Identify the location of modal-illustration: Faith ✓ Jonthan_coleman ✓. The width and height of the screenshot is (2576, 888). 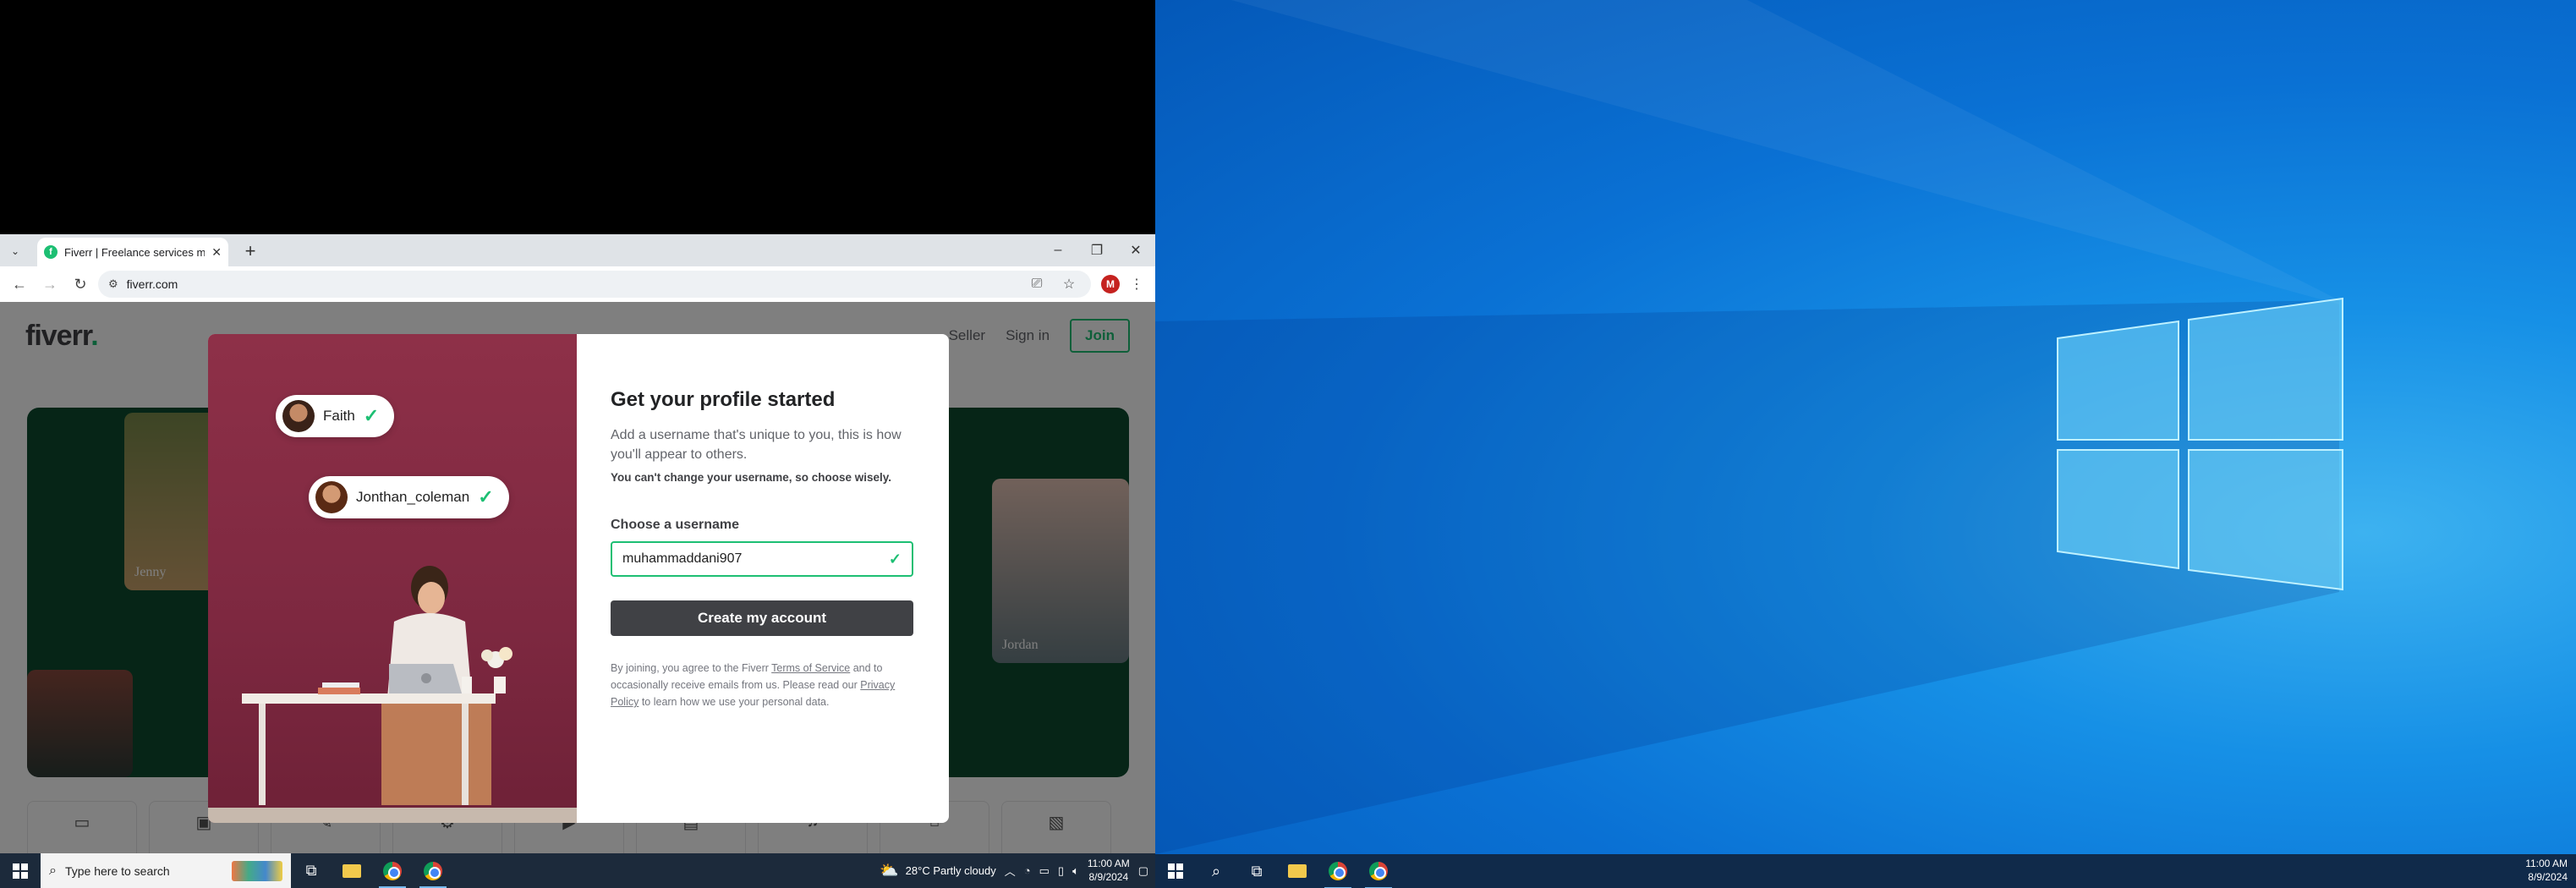
(392, 578).